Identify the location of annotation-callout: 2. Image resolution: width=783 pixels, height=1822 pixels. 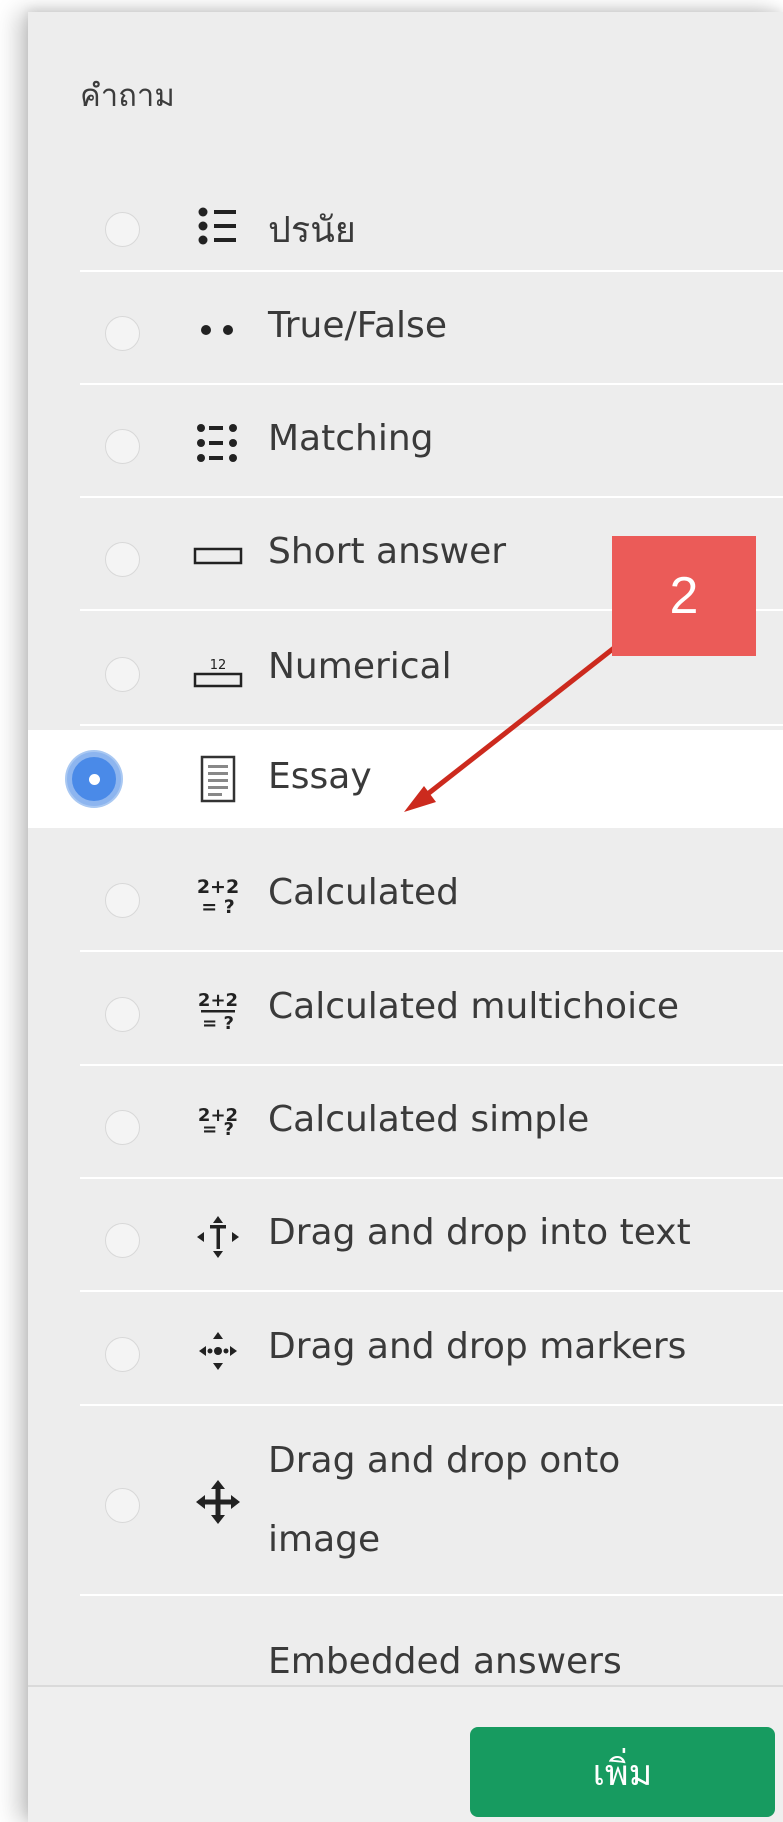
(684, 596).